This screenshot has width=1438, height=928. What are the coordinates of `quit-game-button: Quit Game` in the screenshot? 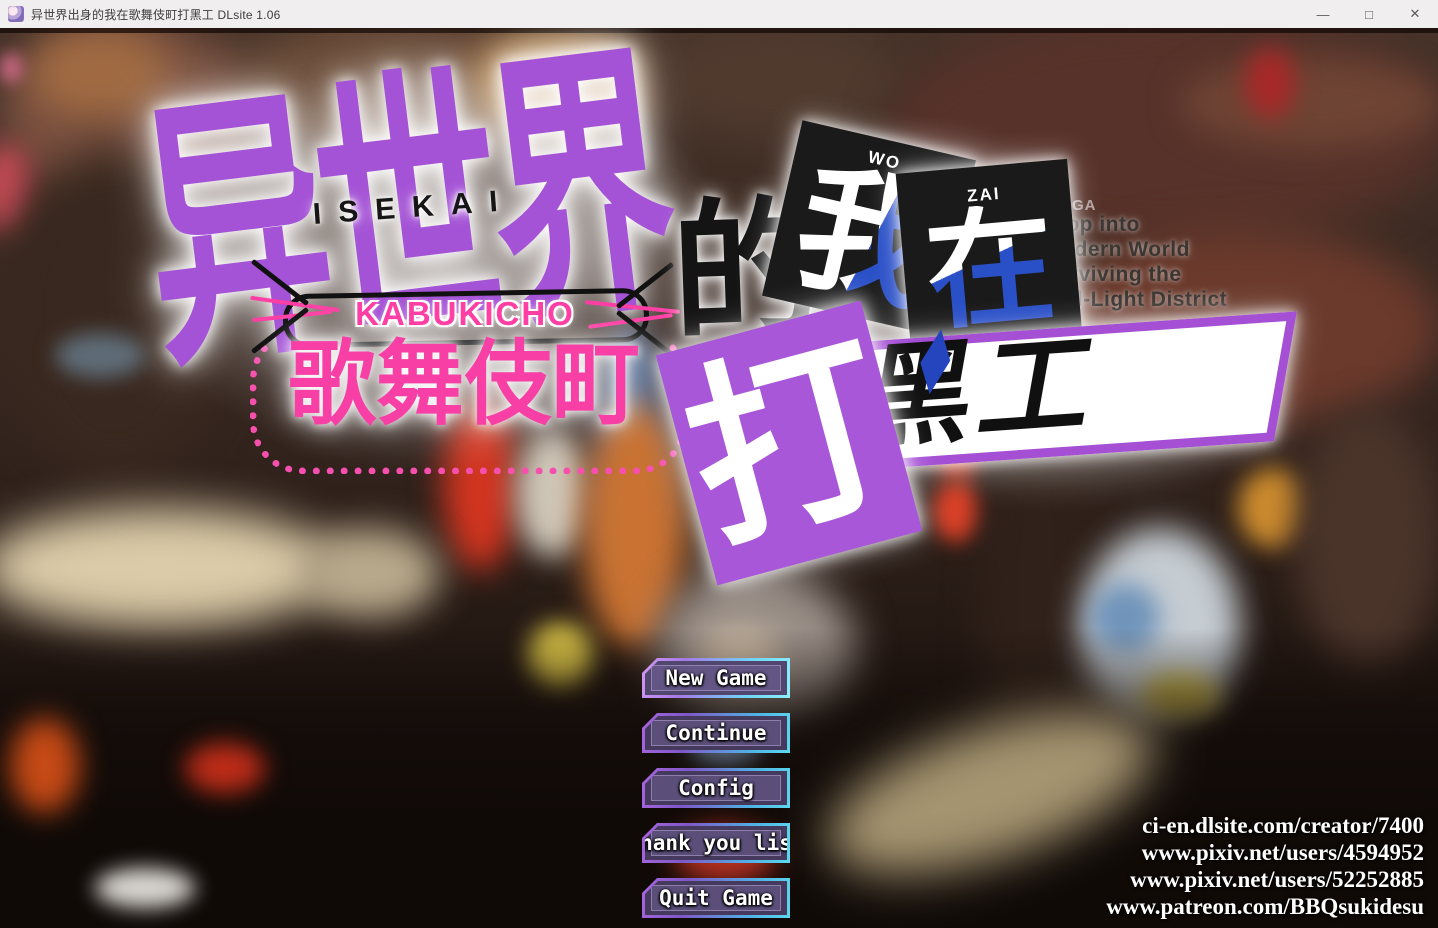 It's located at (716, 898).